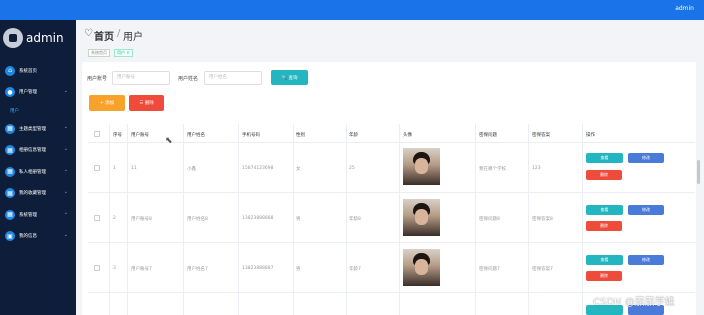 Image resolution: width=704 pixels, height=315 pixels. Describe the element at coordinates (97, 134) in the screenshot. I see `select-all-checkbox` at that location.